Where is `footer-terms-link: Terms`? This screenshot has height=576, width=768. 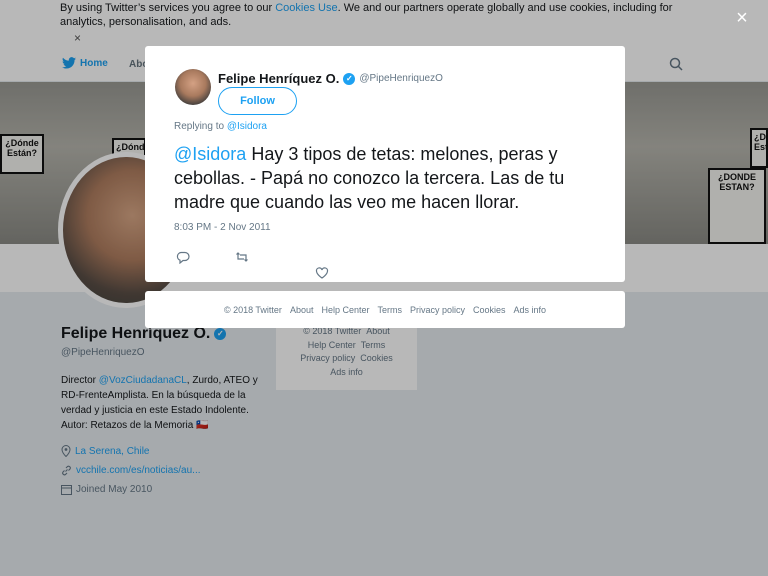 footer-terms-link: Terms is located at coordinates (390, 310).